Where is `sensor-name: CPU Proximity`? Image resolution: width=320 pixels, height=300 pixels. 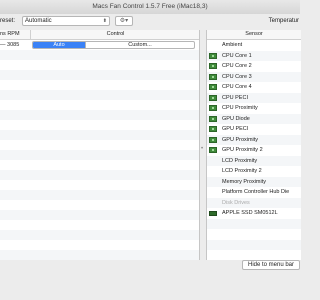
sensor-name: CPU Proximity is located at coordinates (240, 108).